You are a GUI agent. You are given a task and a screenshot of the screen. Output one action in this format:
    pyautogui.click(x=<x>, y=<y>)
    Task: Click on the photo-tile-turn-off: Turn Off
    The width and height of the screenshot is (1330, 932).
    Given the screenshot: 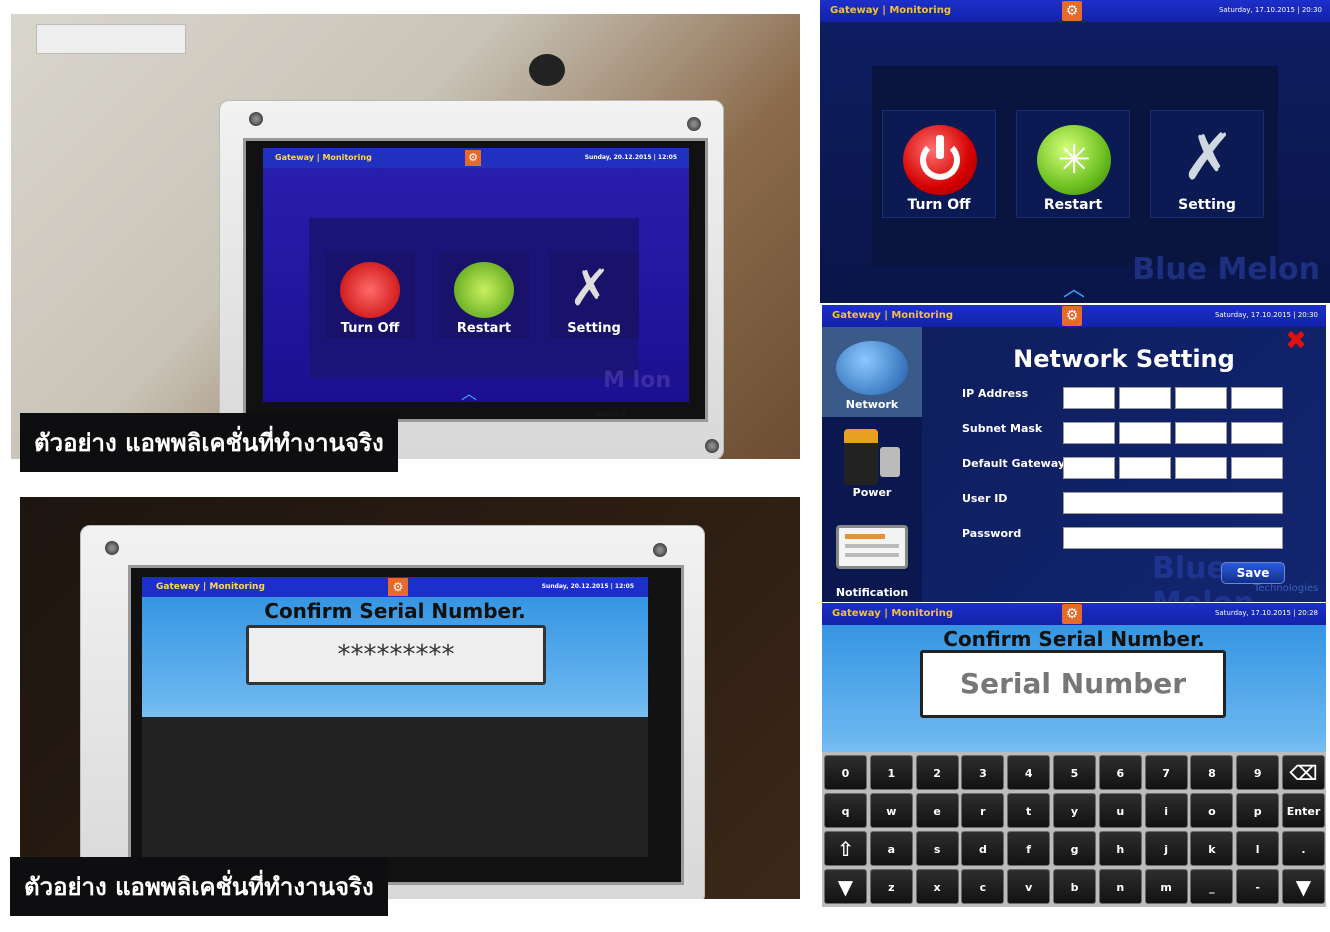 What is the action you would take?
    pyautogui.click(x=370, y=295)
    